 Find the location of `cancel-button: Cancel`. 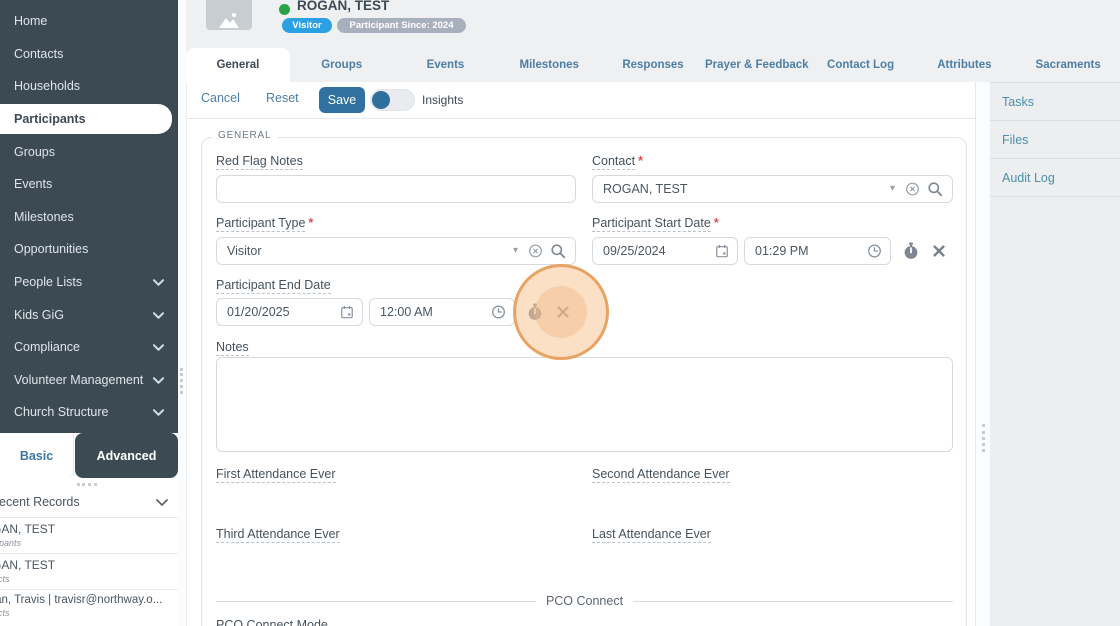

cancel-button: Cancel is located at coordinates (220, 98).